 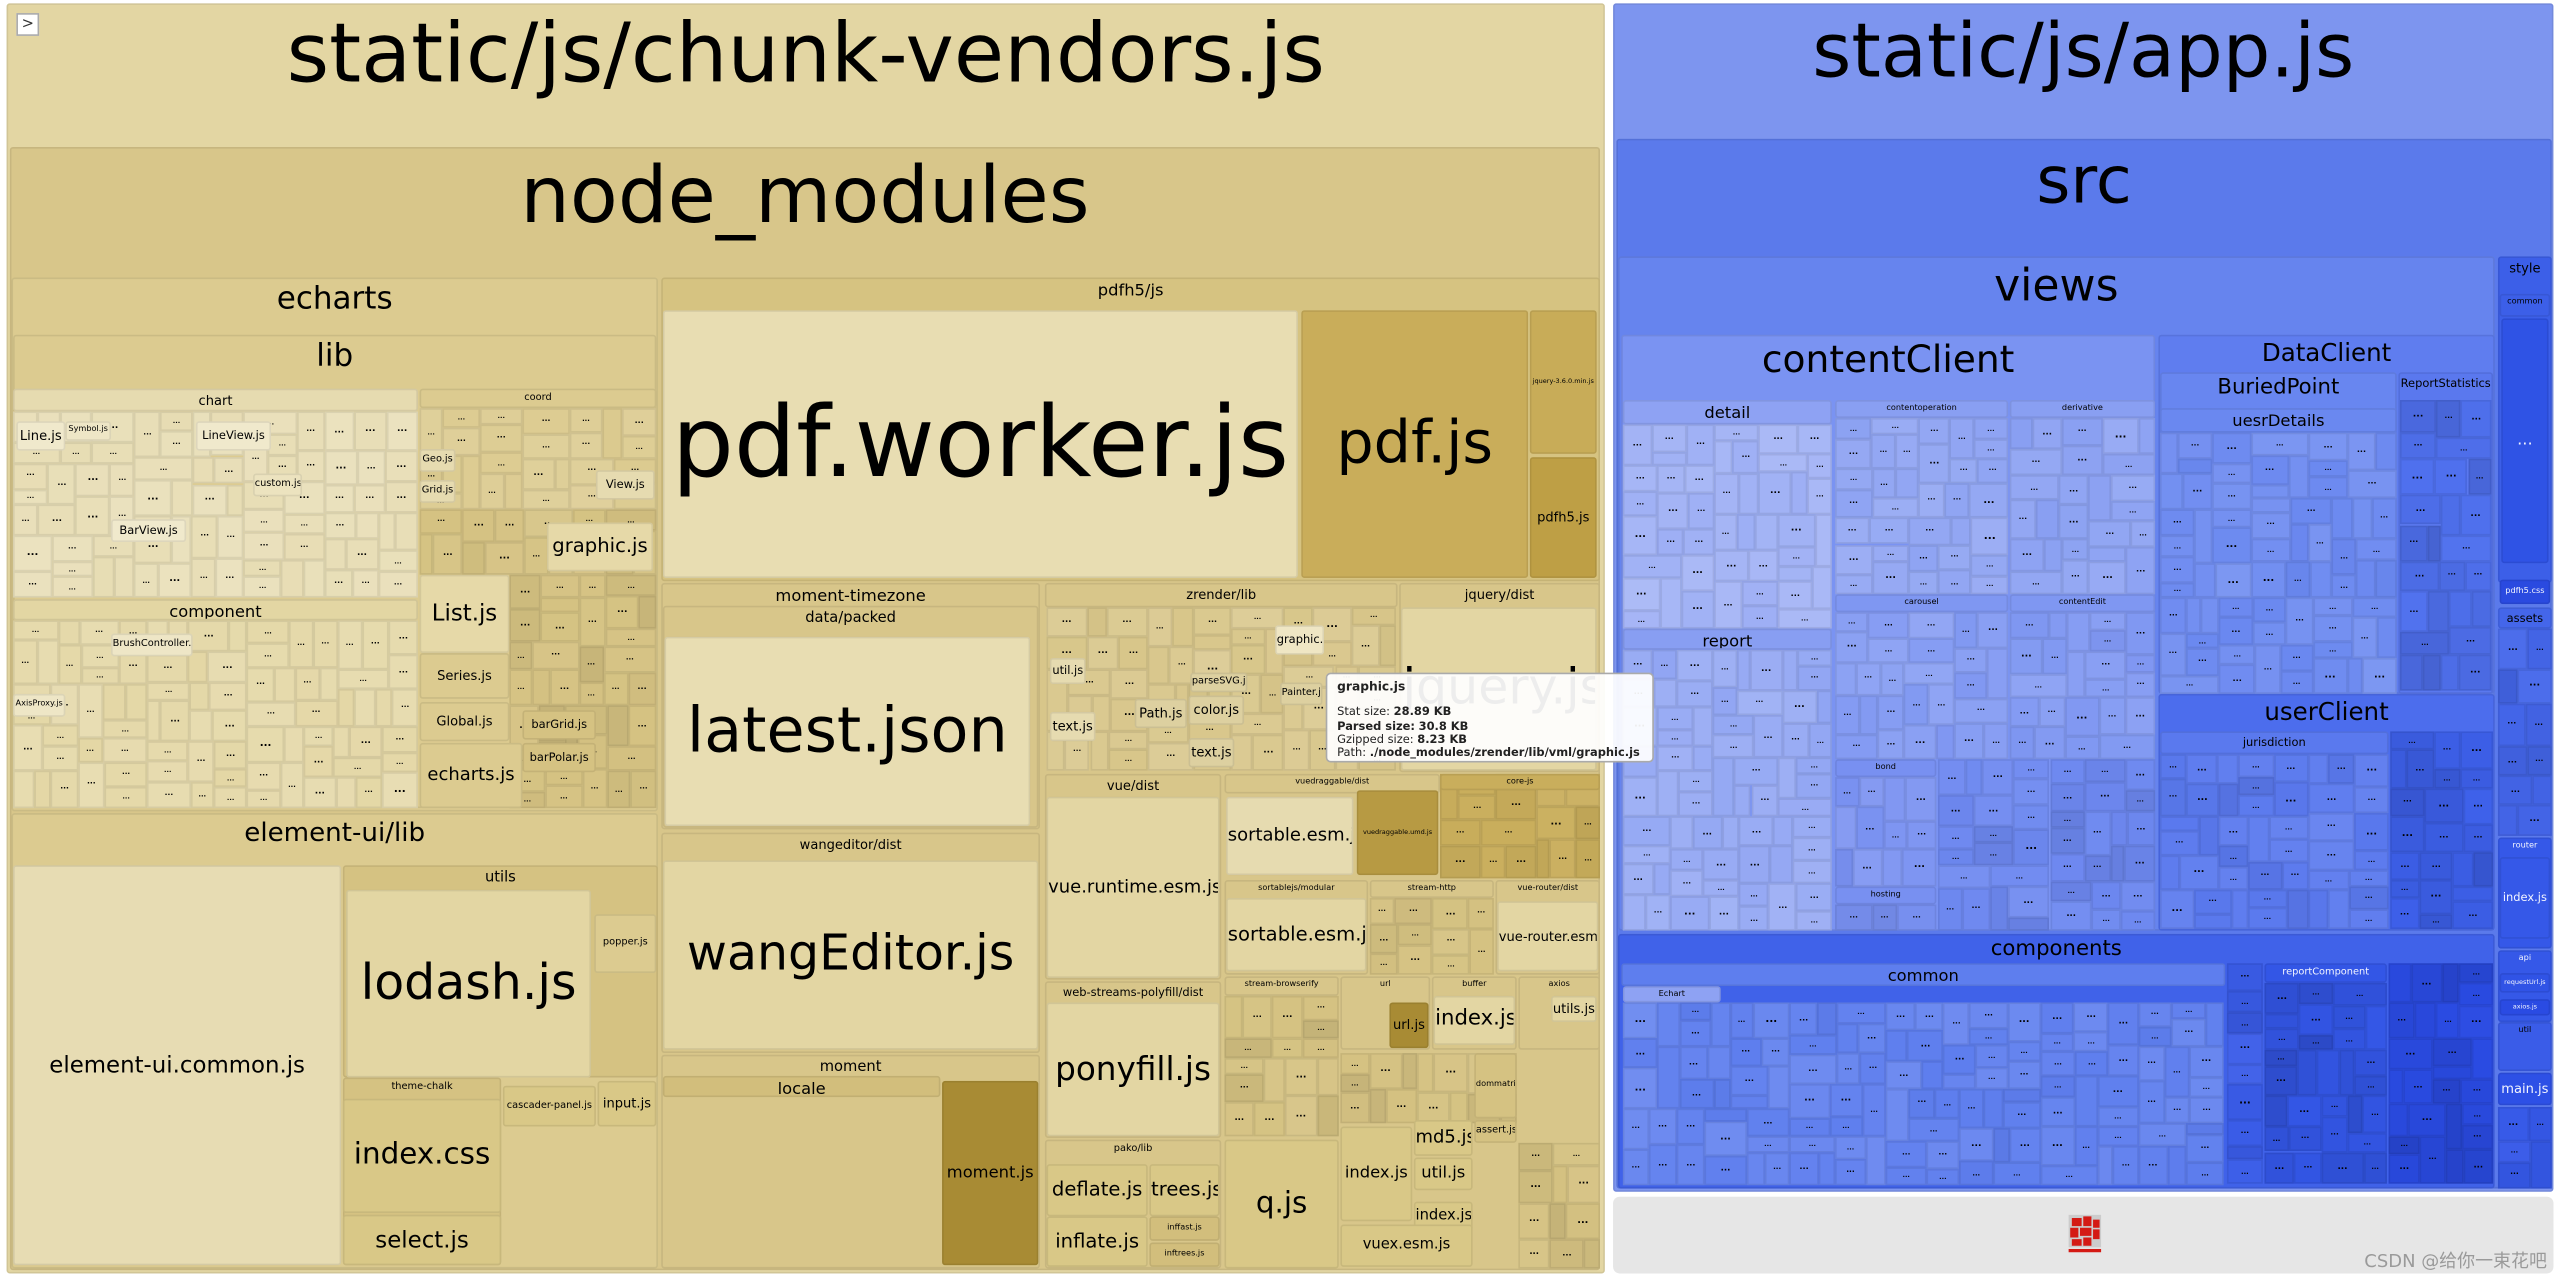 What do you see at coordinates (1415, 444) in the screenshot?
I see `treemap-node-pdf-js: pdf.js` at bounding box center [1415, 444].